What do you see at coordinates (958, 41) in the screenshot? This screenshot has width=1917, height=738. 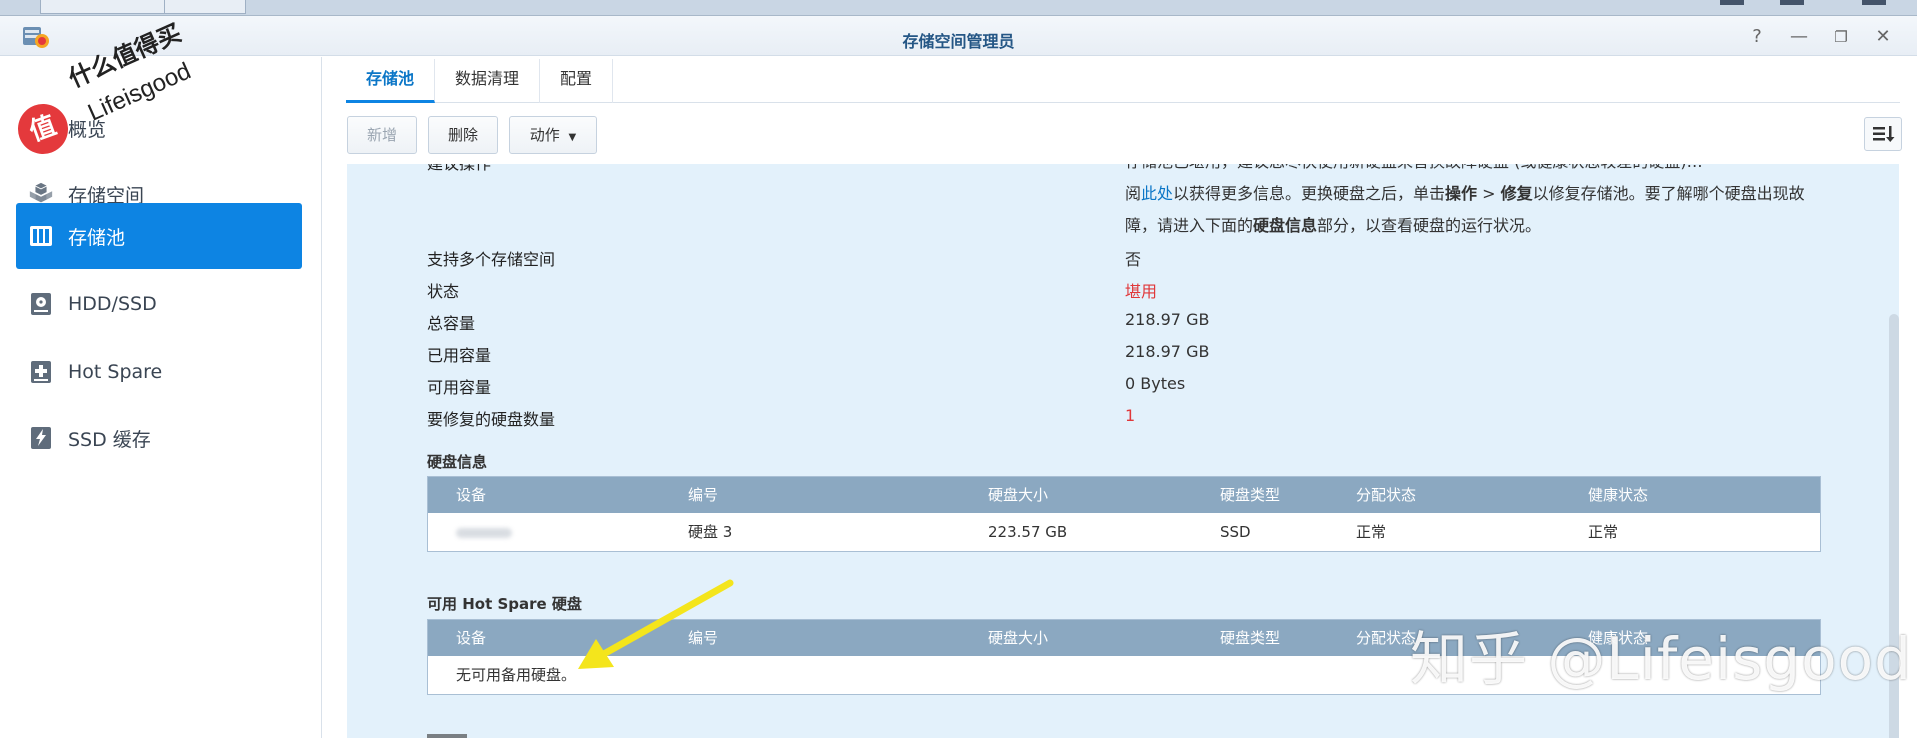 I see `window-title: 存储空间管理员` at bounding box center [958, 41].